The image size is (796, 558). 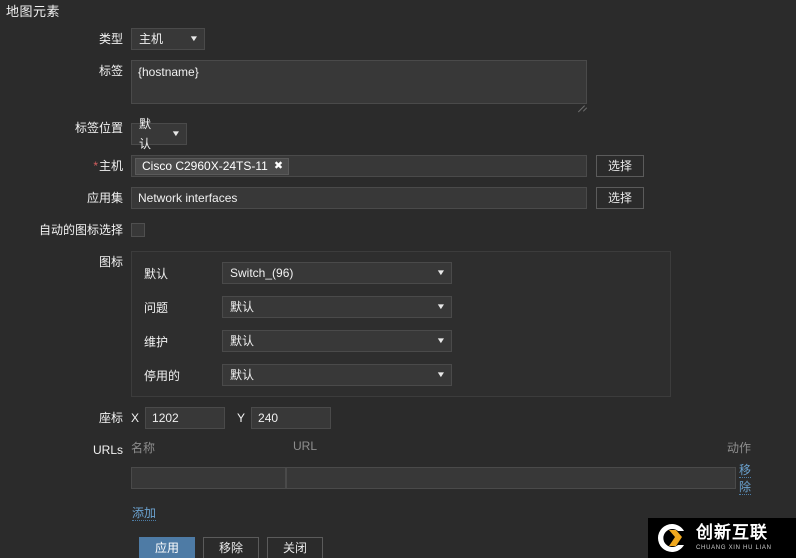 I want to click on label-textarea-wrap, so click(x=359, y=86).